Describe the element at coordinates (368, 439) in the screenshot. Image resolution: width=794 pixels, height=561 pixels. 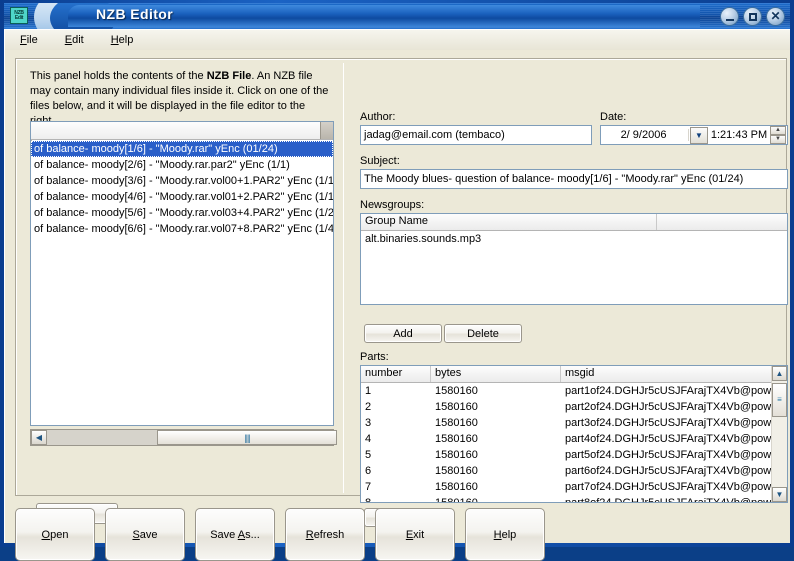
I see `part-number-cell: 4` at that location.